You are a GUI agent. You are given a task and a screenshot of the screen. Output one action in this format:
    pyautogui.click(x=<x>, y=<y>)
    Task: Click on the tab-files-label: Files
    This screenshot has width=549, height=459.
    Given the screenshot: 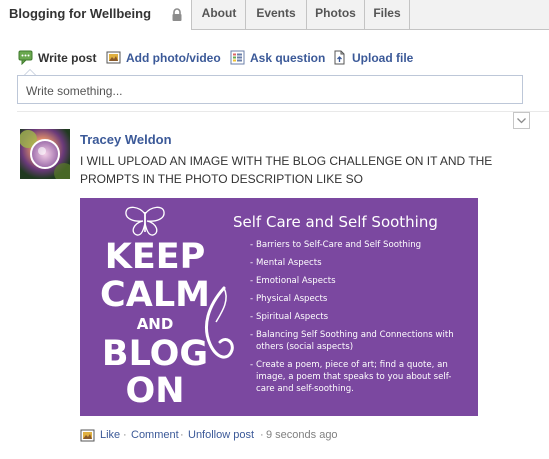 What is the action you would take?
    pyautogui.click(x=387, y=13)
    